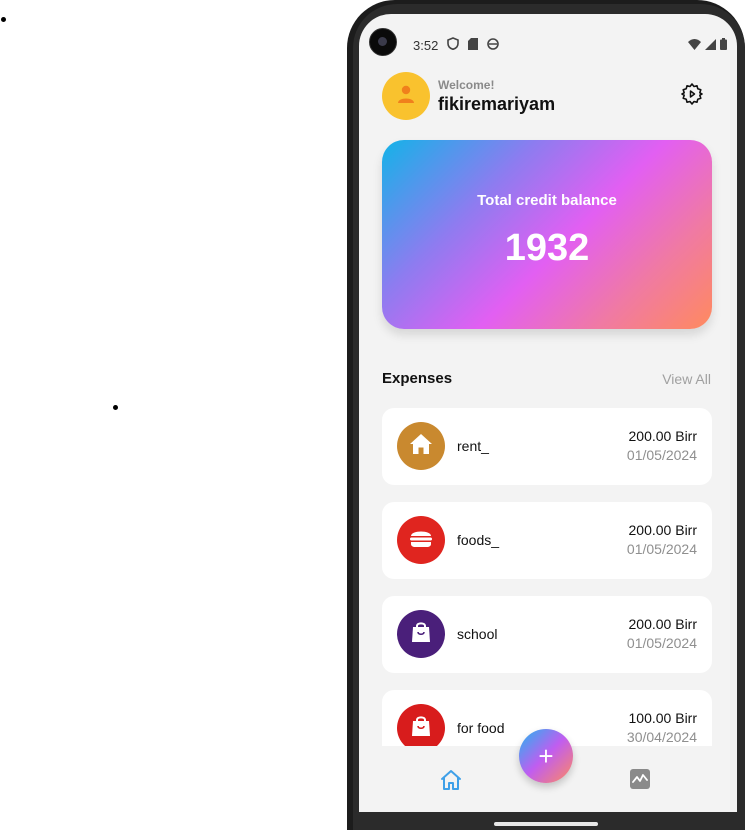 The height and width of the screenshot is (830, 745). I want to click on avatar, so click(406, 96).